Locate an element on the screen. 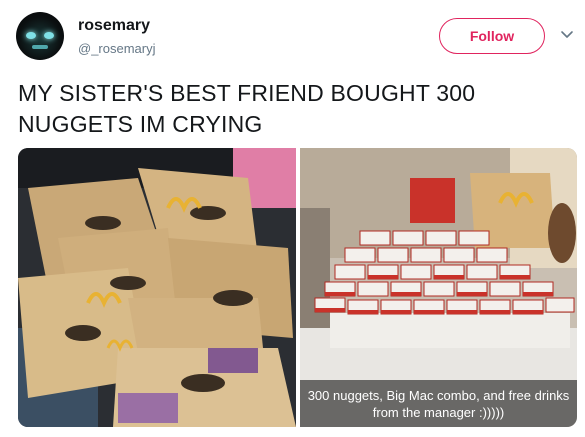 This screenshot has height=437, width=585. avatar-eye-left is located at coordinates (31, 35).